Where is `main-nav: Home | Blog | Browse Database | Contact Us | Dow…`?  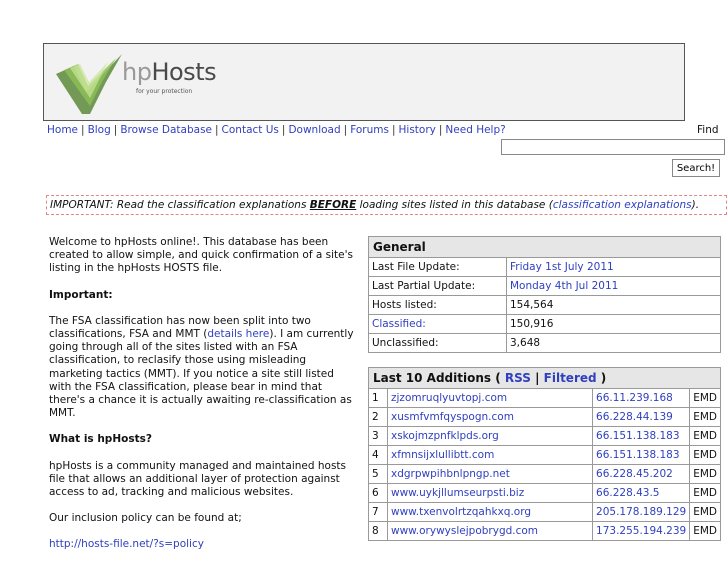 main-nav: Home | Blog | Browse Database | Contact Us | Dow… is located at coordinates (276, 130).